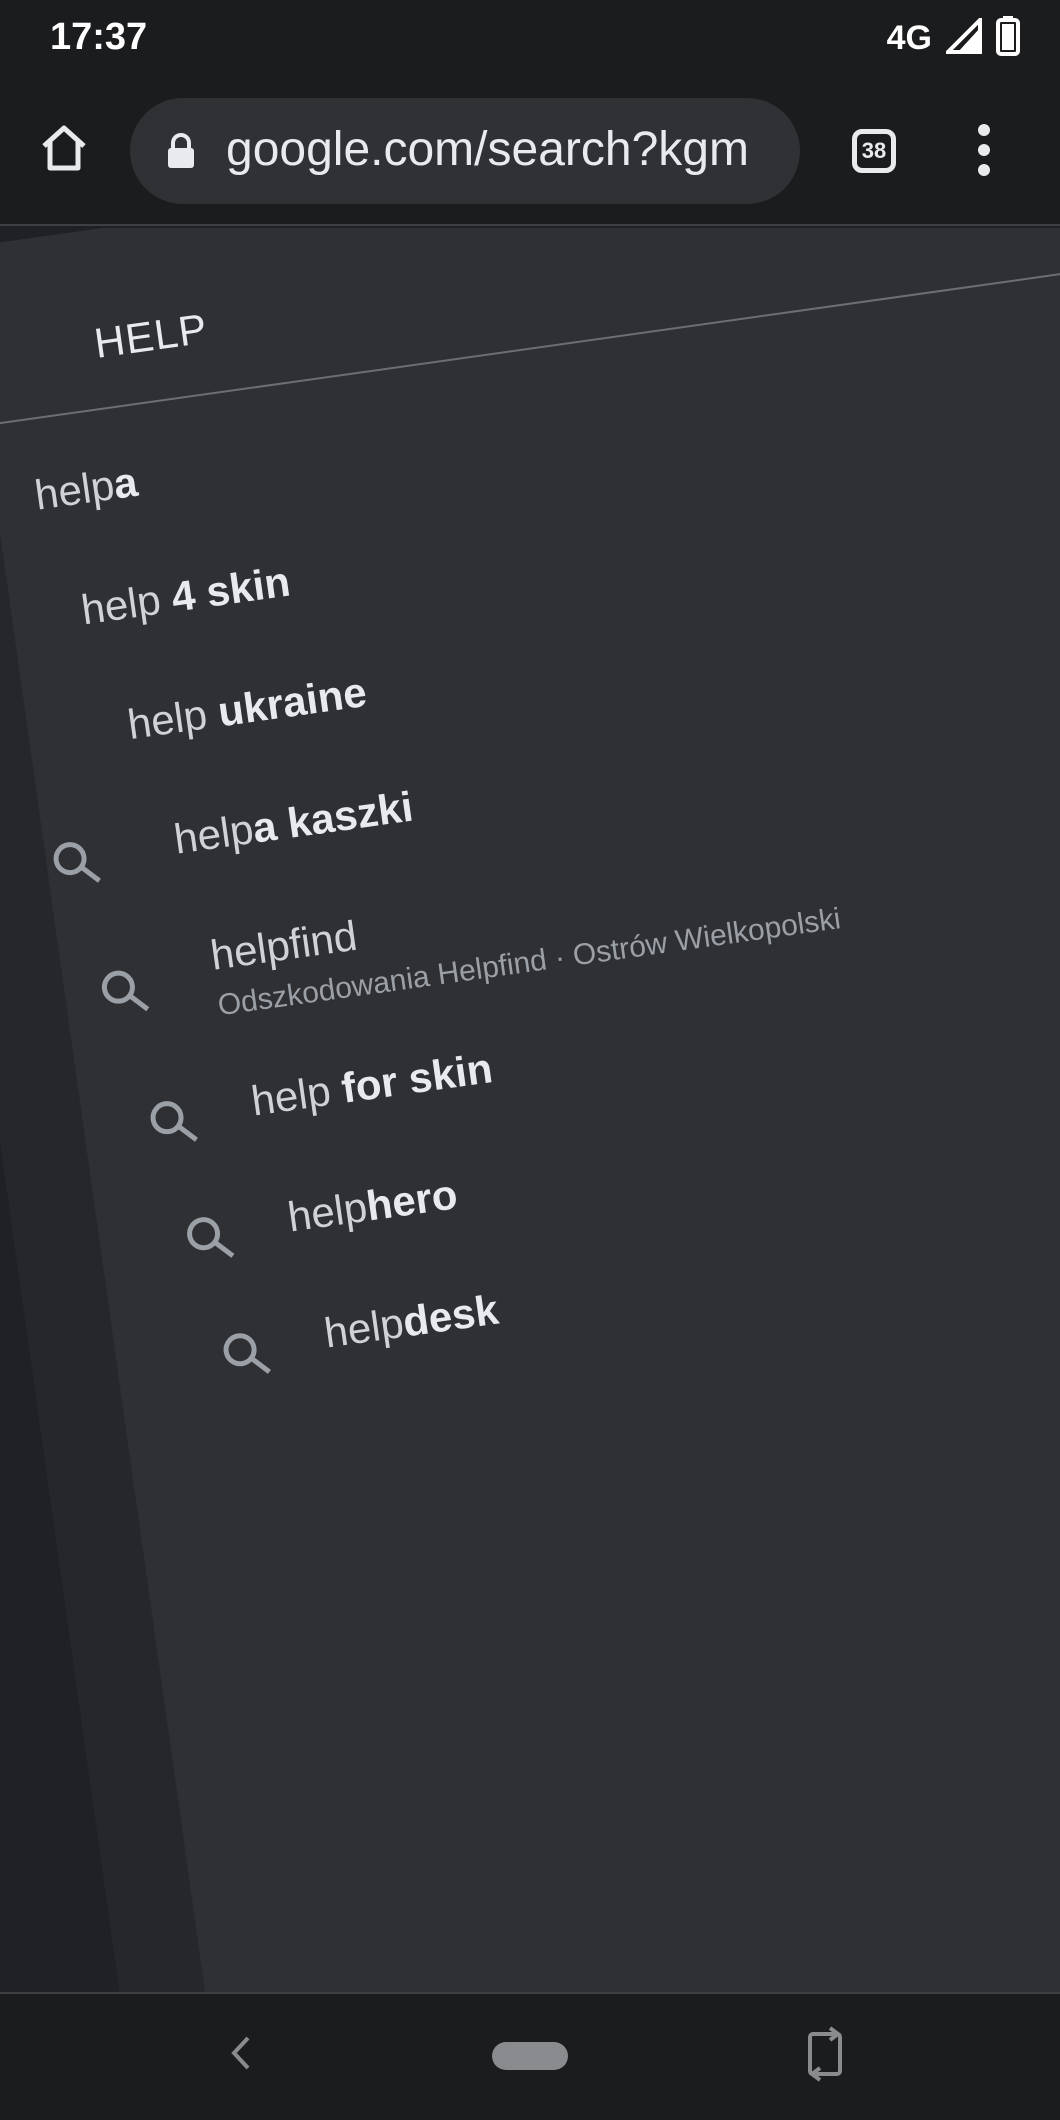 The image size is (1060, 2120). What do you see at coordinates (181, 150) in the screenshot?
I see `lock-icon` at bounding box center [181, 150].